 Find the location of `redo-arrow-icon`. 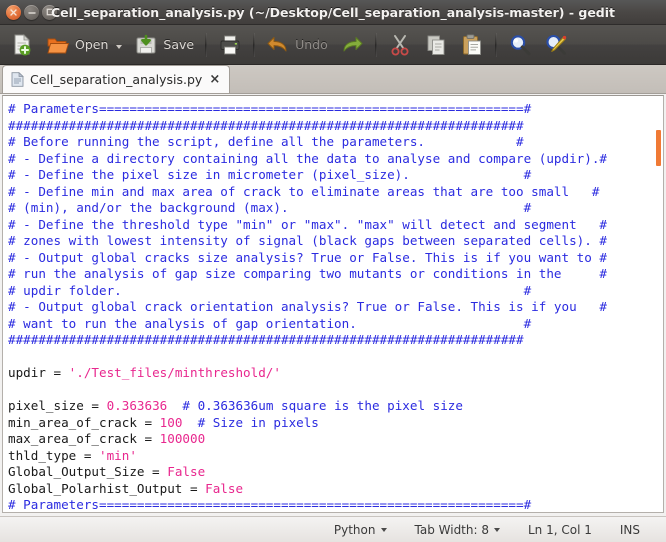

redo-arrow-icon is located at coordinates (353, 43).